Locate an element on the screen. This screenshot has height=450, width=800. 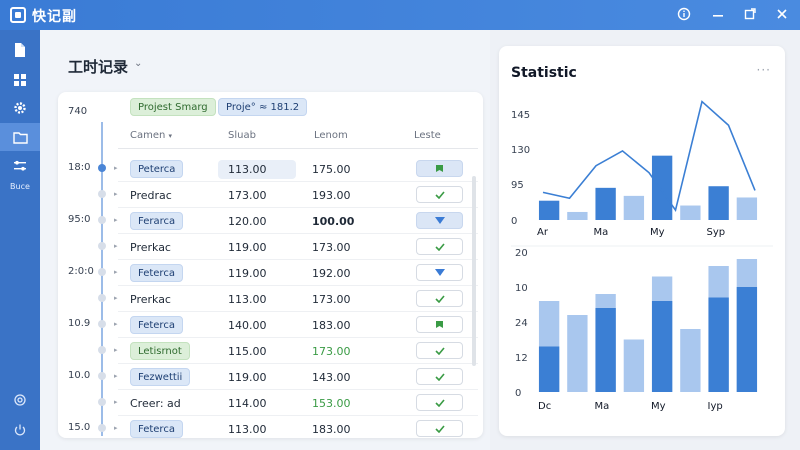
bar-light is located at coordinates (577, 353).